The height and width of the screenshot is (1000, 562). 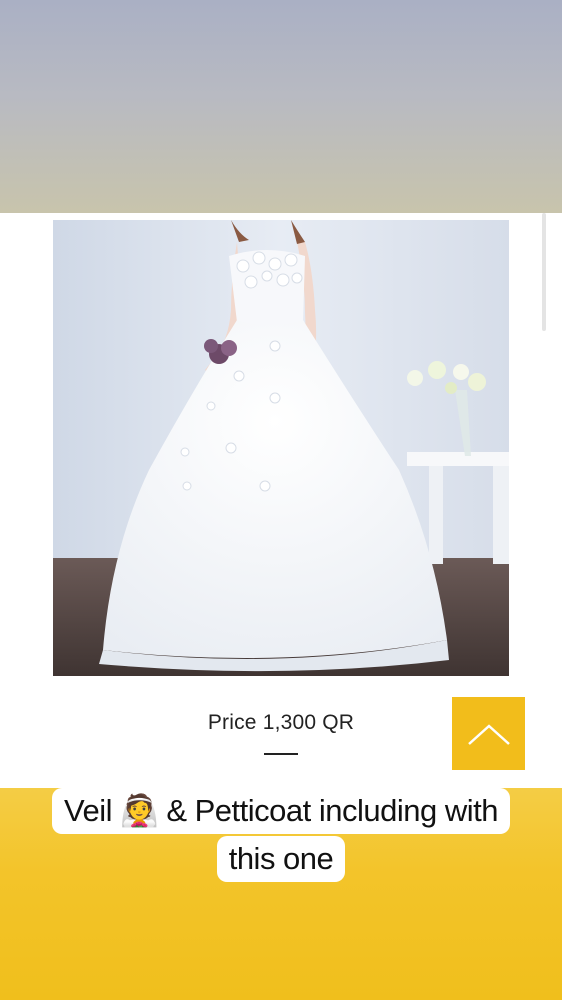 What do you see at coordinates (281, 754) in the screenshot?
I see `price-divider` at bounding box center [281, 754].